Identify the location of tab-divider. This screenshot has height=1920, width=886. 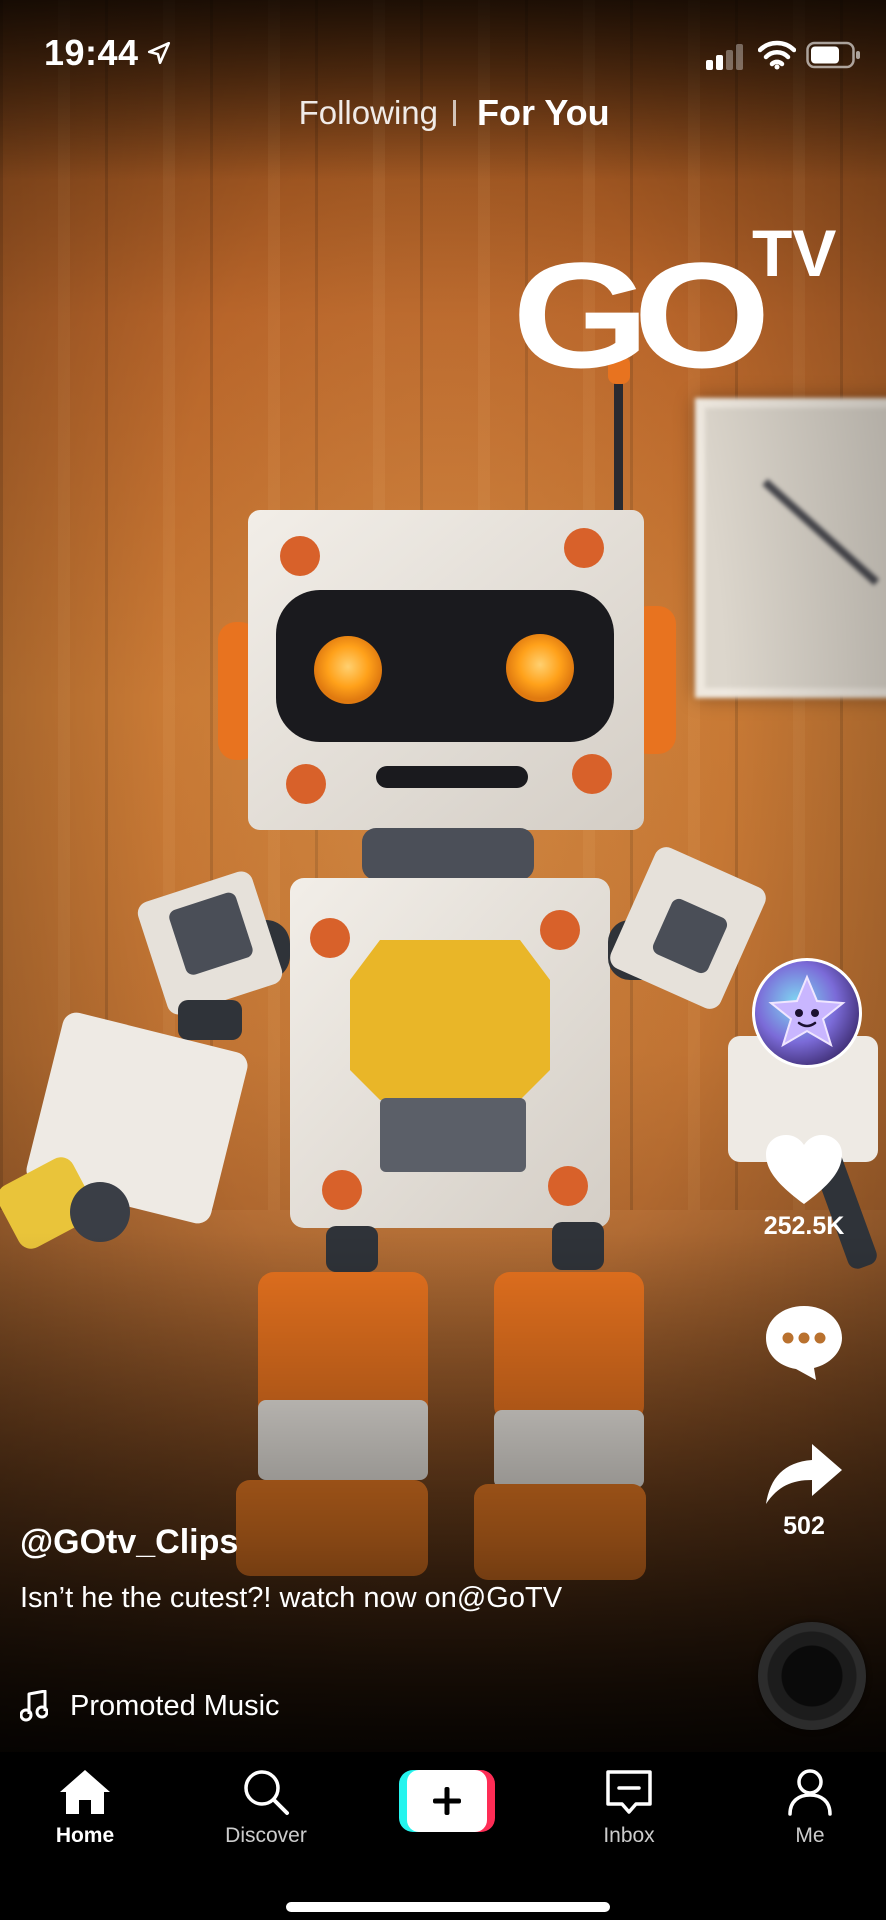
(454, 113).